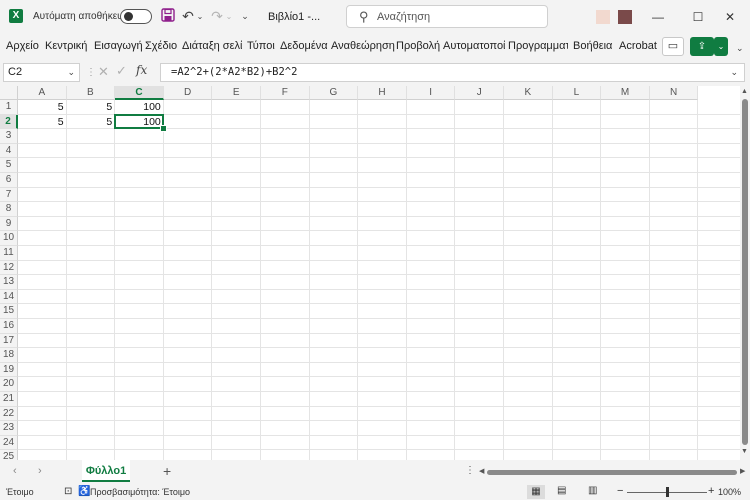 The width and height of the screenshot is (750, 500). I want to click on row-header: 18, so click(9, 355).